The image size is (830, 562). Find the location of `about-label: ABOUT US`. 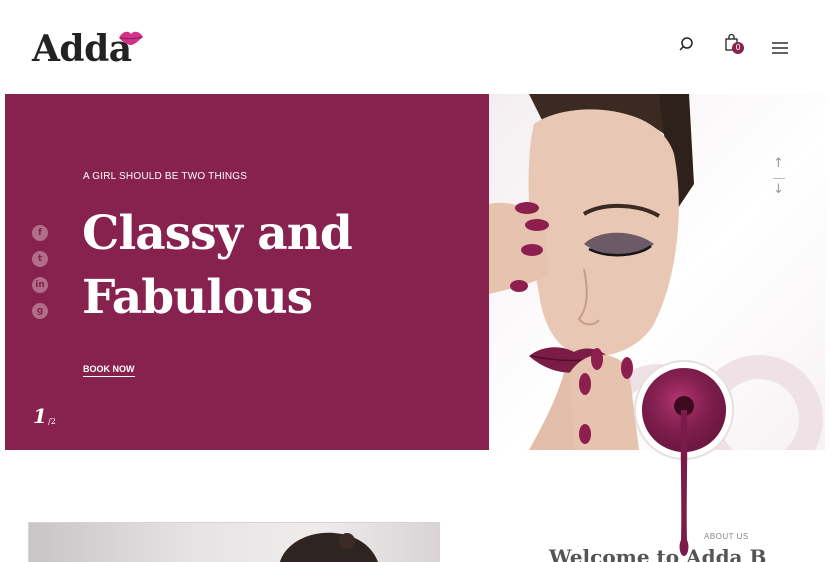

about-label: ABOUT US is located at coordinates (726, 536).